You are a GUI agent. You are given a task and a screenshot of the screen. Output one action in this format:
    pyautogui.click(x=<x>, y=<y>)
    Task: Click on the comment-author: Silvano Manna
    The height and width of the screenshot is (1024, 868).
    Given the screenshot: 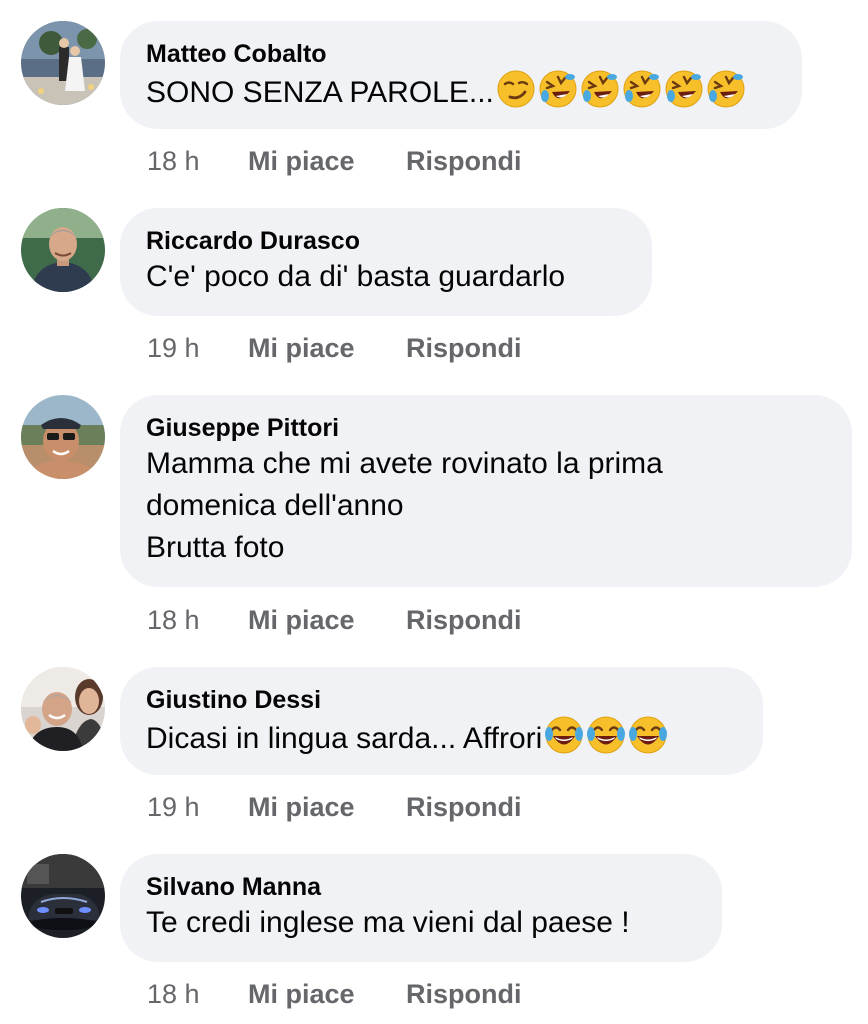 What is the action you would take?
    pyautogui.click(x=421, y=887)
    